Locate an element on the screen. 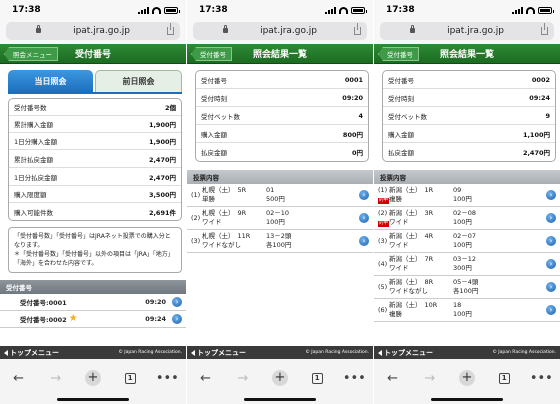 The height and width of the screenshot is (404, 560). tab-today: 当日照会 is located at coordinates (50, 81).